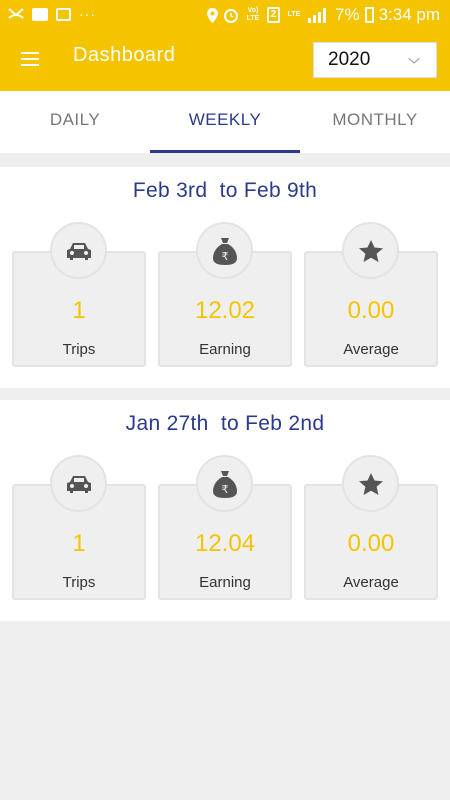 This screenshot has width=450, height=800. Describe the element at coordinates (40, 14) in the screenshot. I see `message-icon` at that location.